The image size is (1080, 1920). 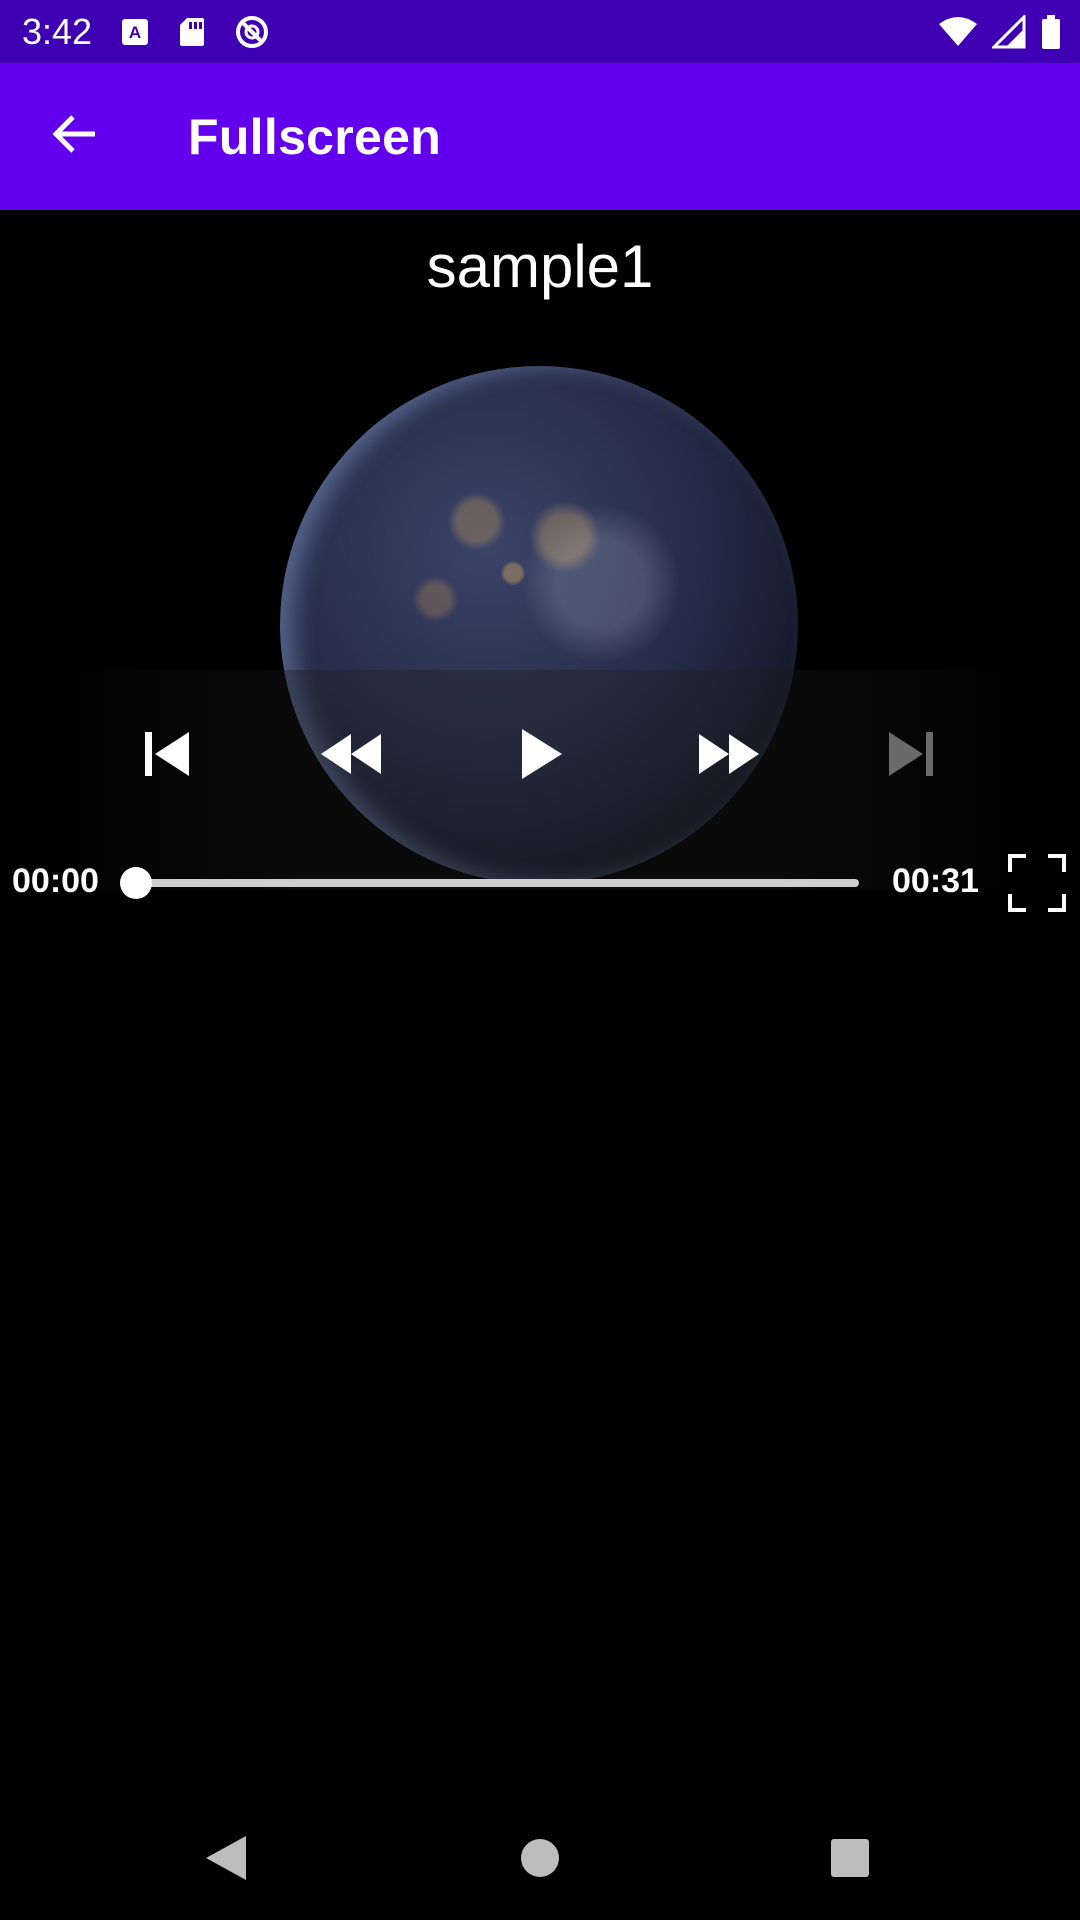 I want to click on back-button, so click(x=74, y=136).